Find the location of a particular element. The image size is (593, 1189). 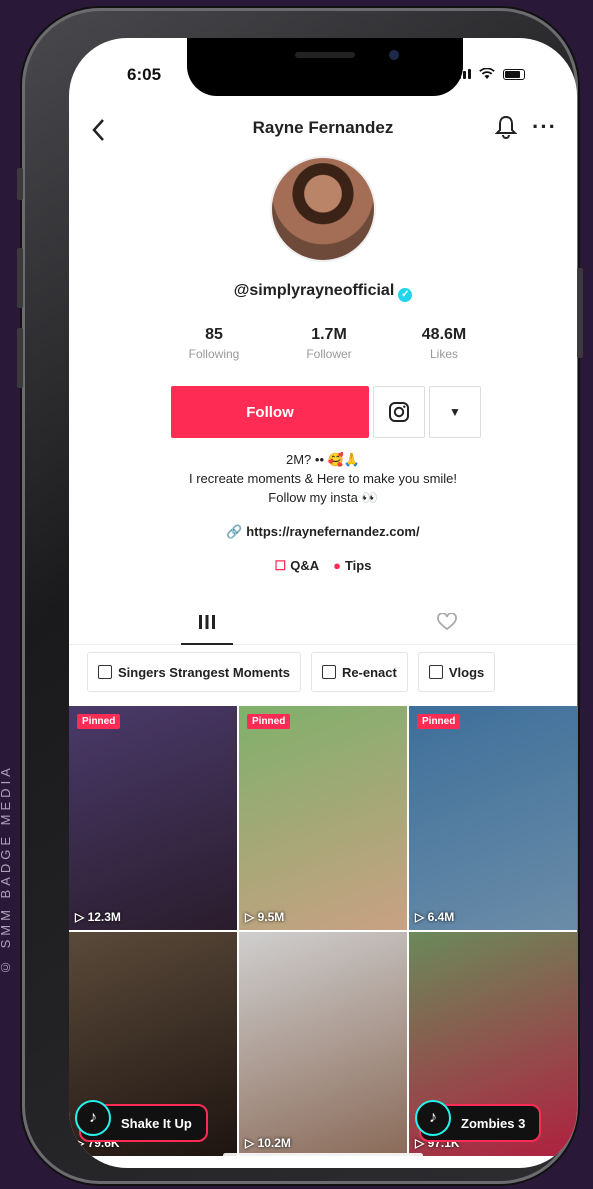

tips-icon: ● is located at coordinates (337, 565).